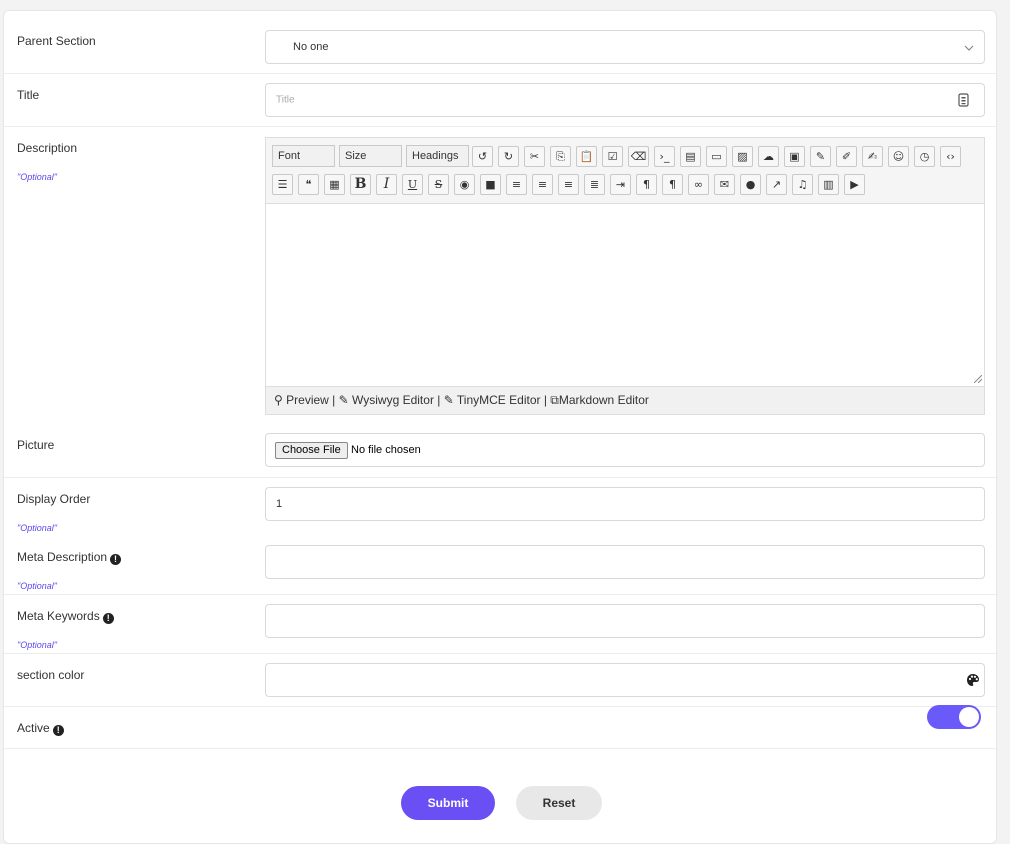  I want to click on chevron-down-icon, so click(969, 48).